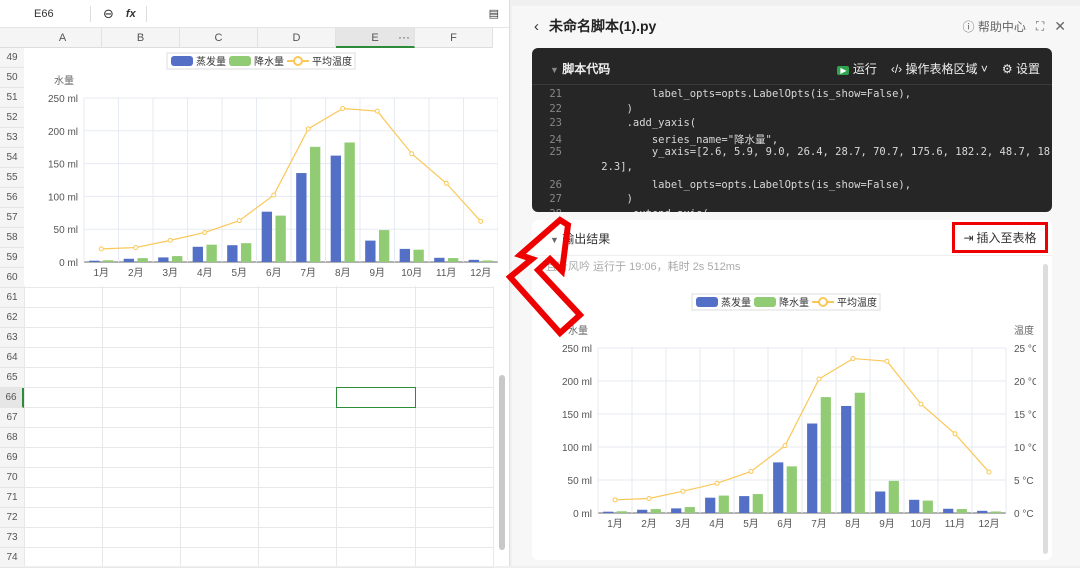  Describe the element at coordinates (131, 14) in the screenshot. I see `fx-icon: fx` at that location.